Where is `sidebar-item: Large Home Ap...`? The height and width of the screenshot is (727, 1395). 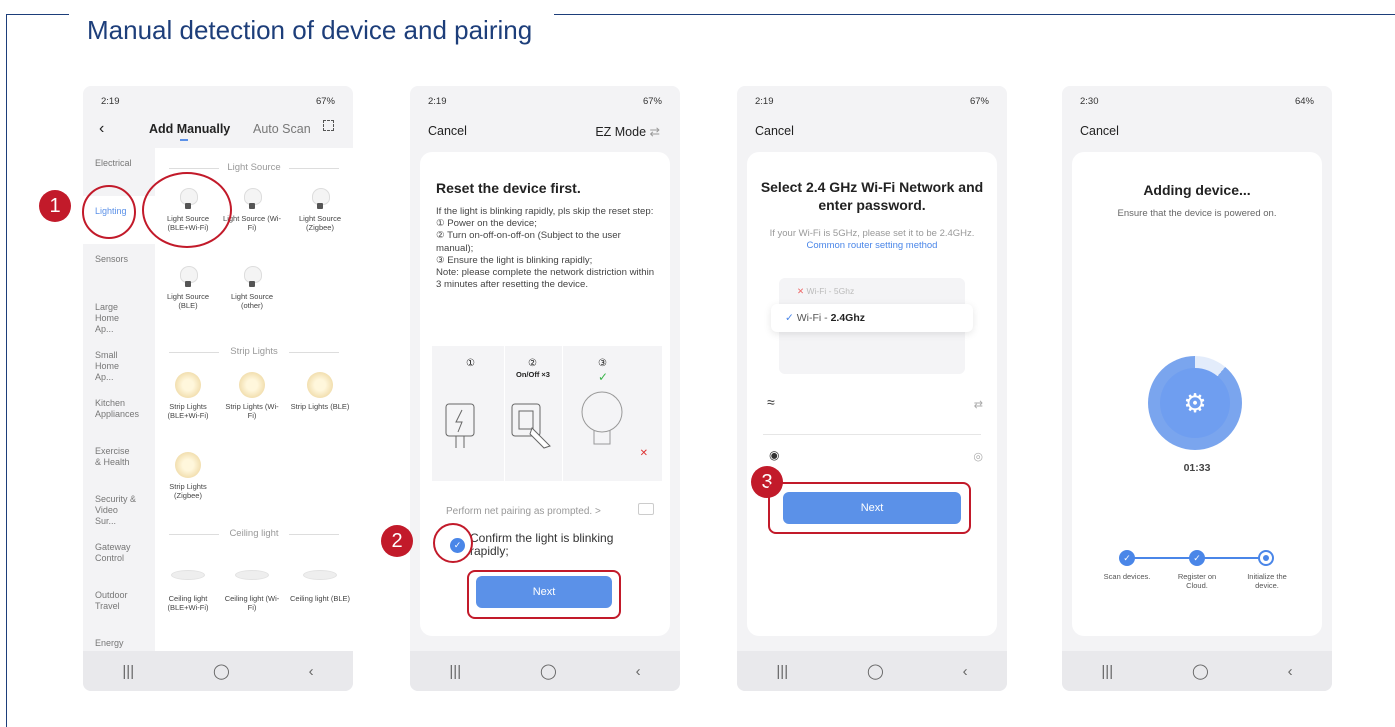
sidebar-item: Large Home Ap... is located at coordinates (106, 316).